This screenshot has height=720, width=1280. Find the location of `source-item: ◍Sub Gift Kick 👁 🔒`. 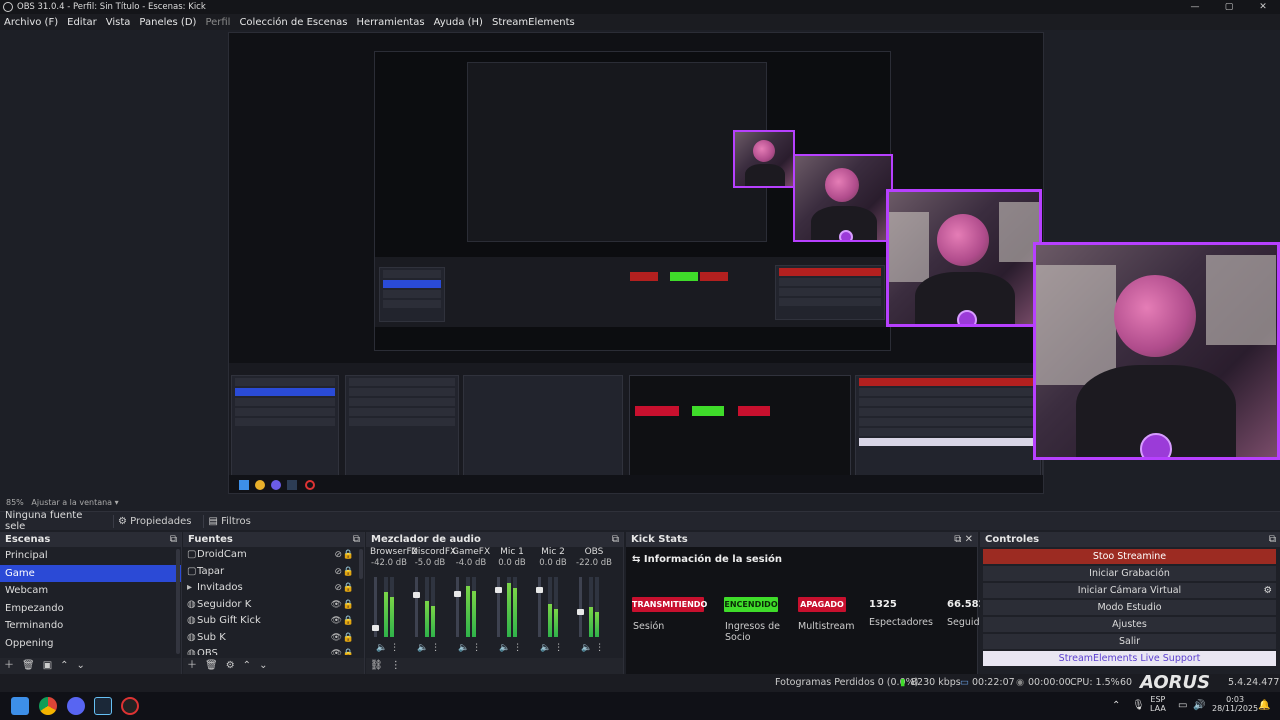

source-item: ◍Sub Gift Kick 👁 🔒 is located at coordinates (273, 621).